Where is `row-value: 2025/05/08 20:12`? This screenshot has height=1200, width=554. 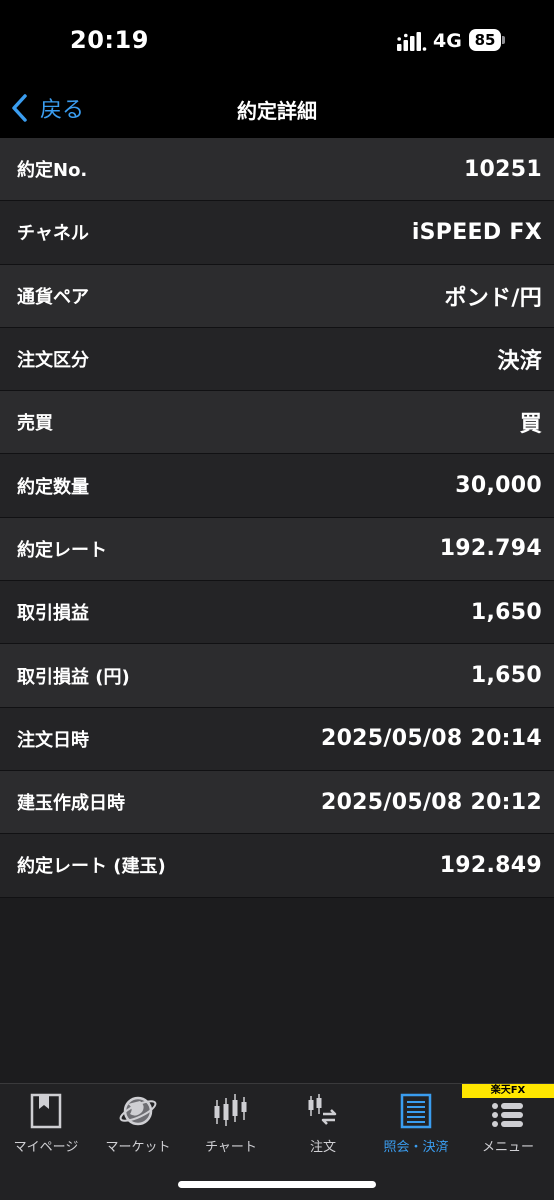 row-value: 2025/05/08 20:12 is located at coordinates (431, 802).